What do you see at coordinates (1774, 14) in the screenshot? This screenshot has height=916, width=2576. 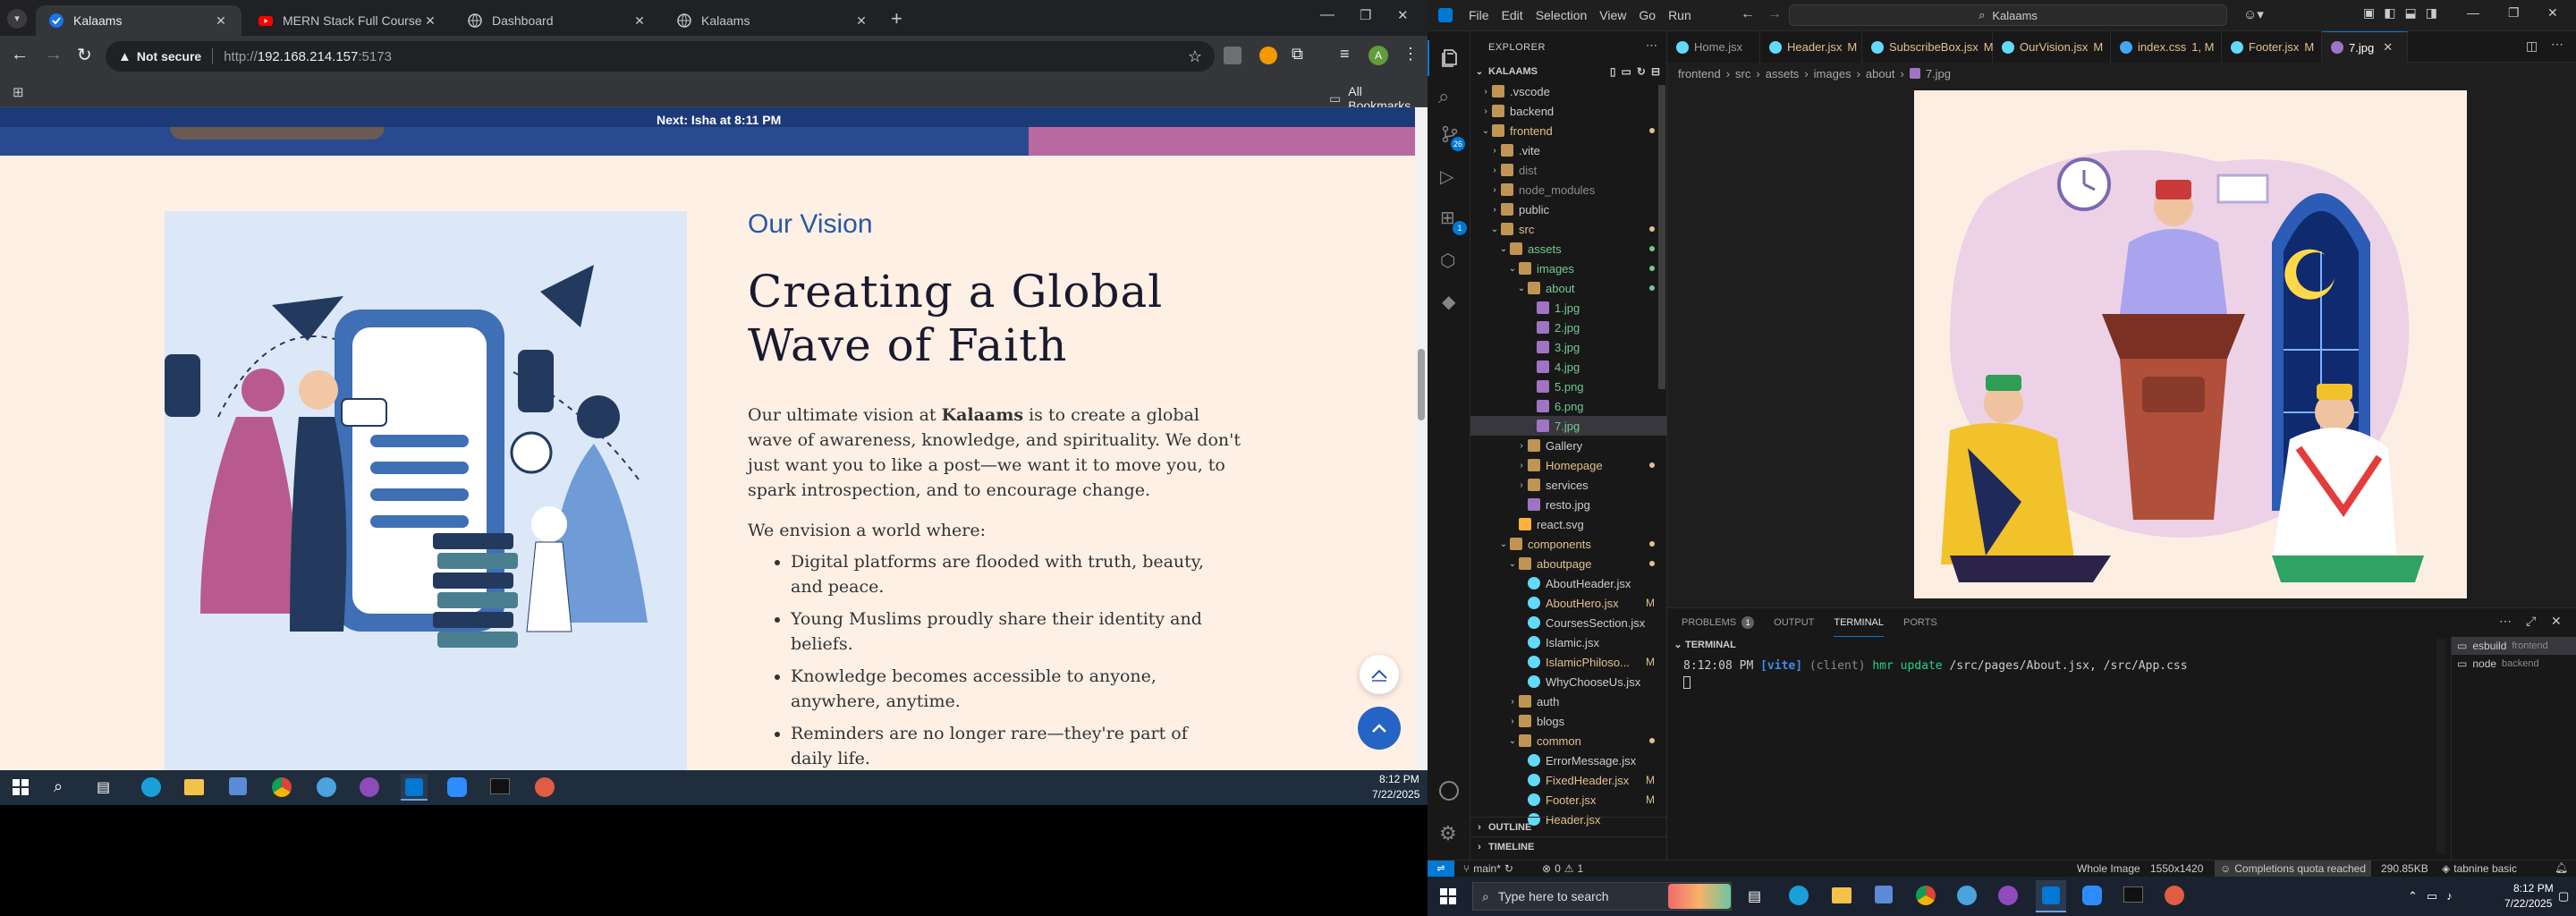 I see `nav-forward-icon: →` at bounding box center [1774, 14].